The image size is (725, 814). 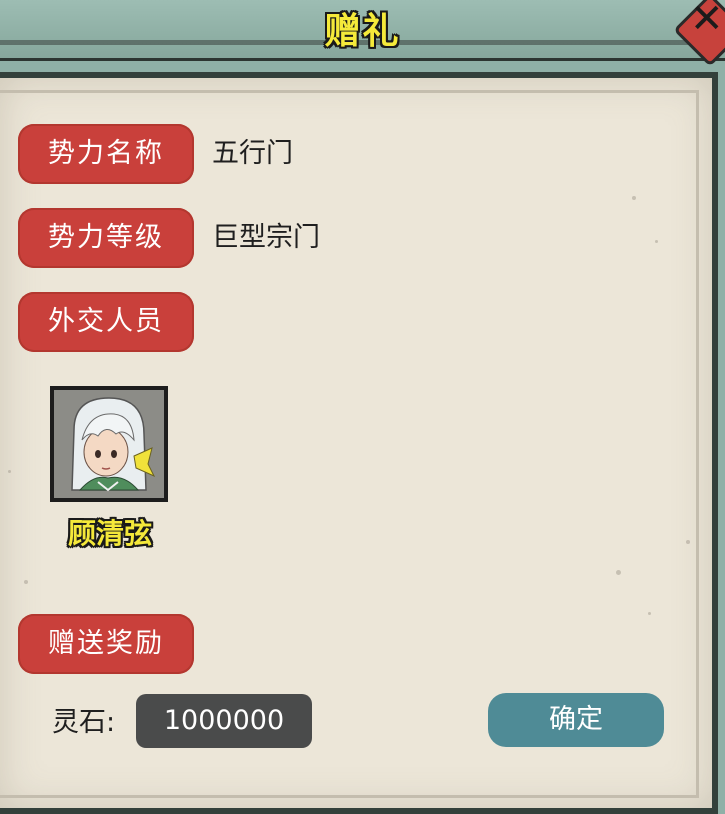 What do you see at coordinates (576, 720) in the screenshot?
I see `confirm-button: 确定` at bounding box center [576, 720].